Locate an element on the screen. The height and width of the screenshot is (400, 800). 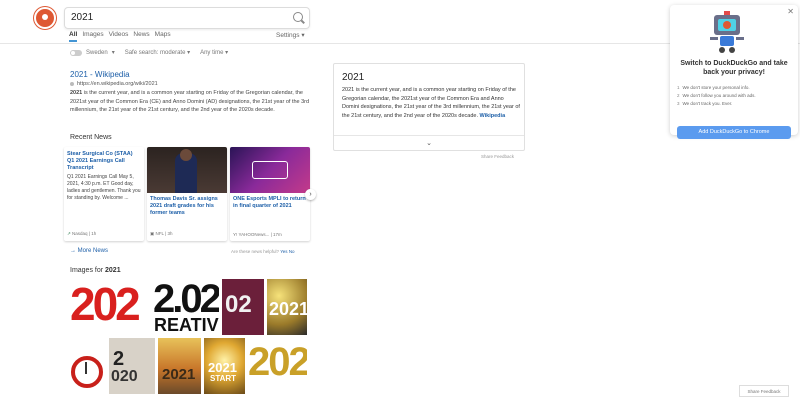
robot-mascot-icon is located at coordinates (727, 32).